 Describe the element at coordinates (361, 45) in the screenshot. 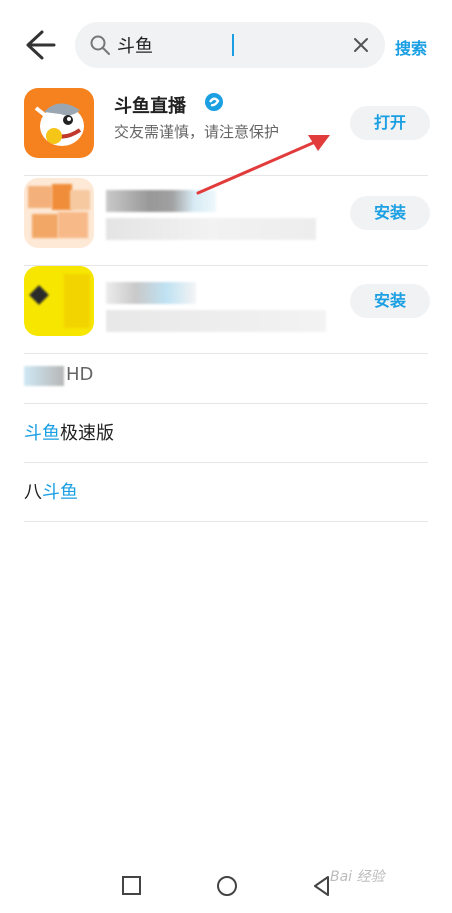

I see `clear-icon` at that location.